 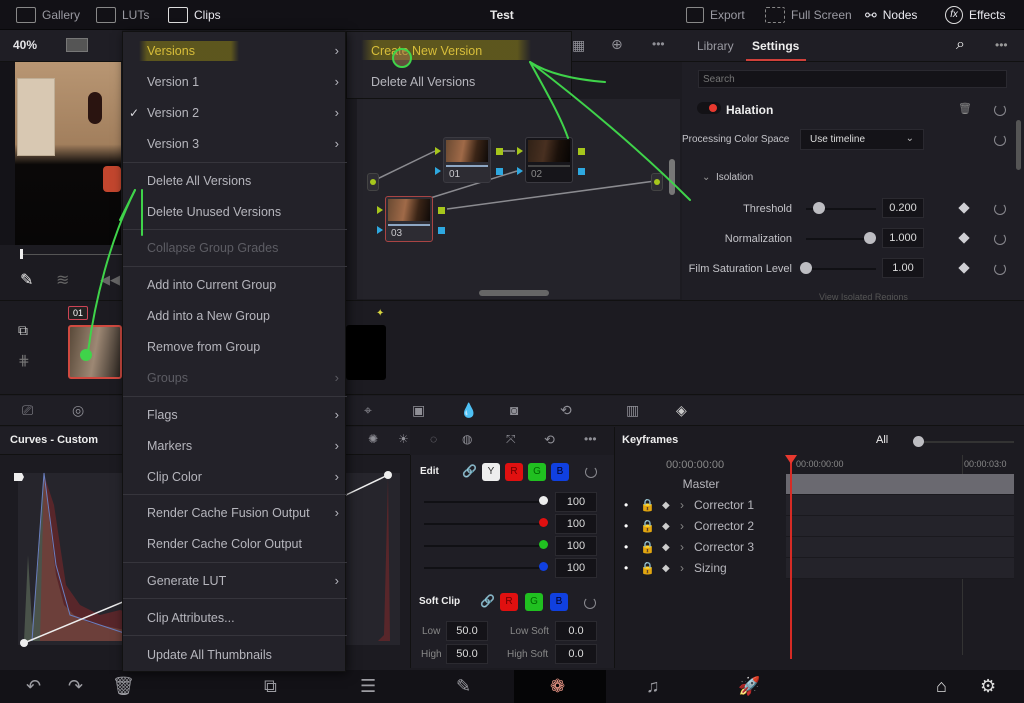 What do you see at coordinates (467, 631) in the screenshot?
I see `low-value: 50.0` at bounding box center [467, 631].